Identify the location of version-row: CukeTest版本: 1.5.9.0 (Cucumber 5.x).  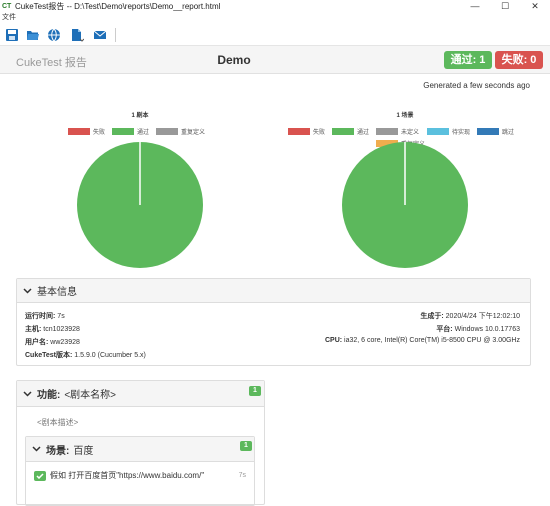
(85, 355).